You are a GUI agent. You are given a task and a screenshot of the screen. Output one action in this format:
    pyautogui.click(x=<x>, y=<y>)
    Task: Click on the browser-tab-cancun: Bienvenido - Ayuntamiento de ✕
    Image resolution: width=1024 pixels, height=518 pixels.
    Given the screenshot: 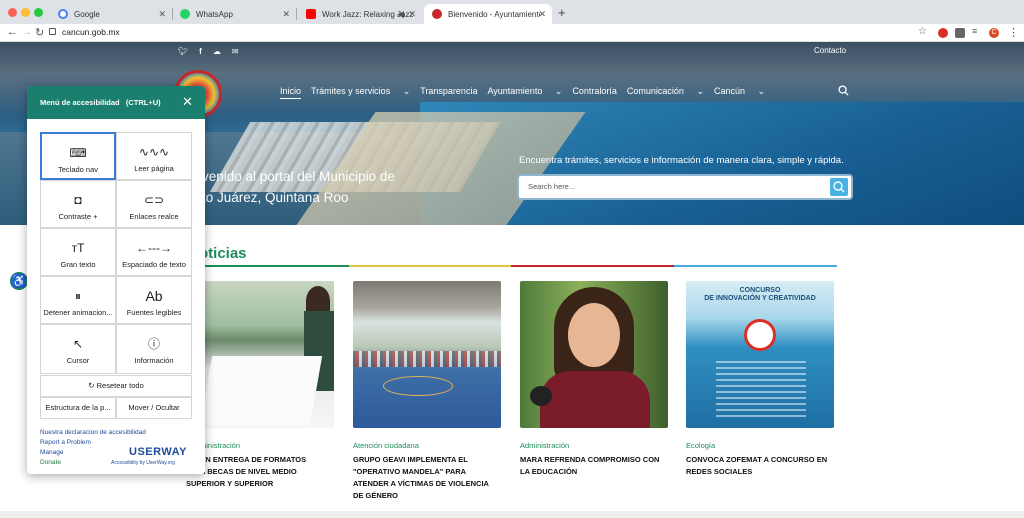 What is the action you would take?
    pyautogui.click(x=488, y=14)
    